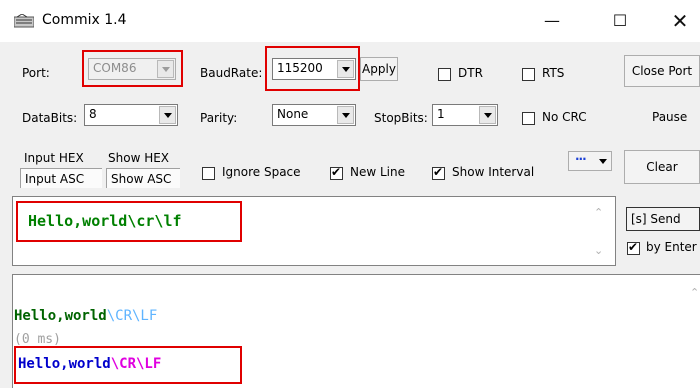 Image resolution: width=700 pixels, height=388 pixels. I want to click on output-line-3-escape: \CR\LF, so click(136, 364).